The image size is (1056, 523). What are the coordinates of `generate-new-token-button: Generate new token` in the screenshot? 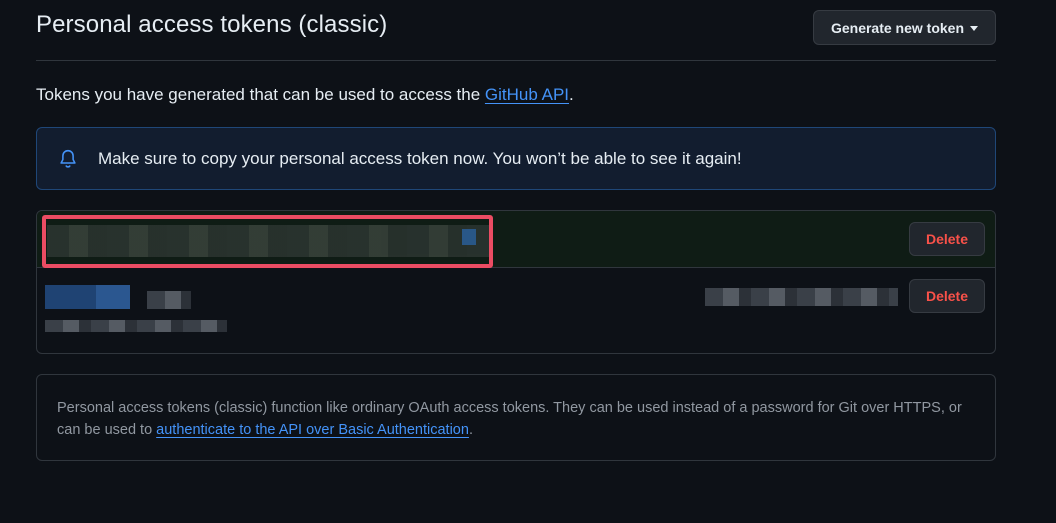 It's located at (904, 27).